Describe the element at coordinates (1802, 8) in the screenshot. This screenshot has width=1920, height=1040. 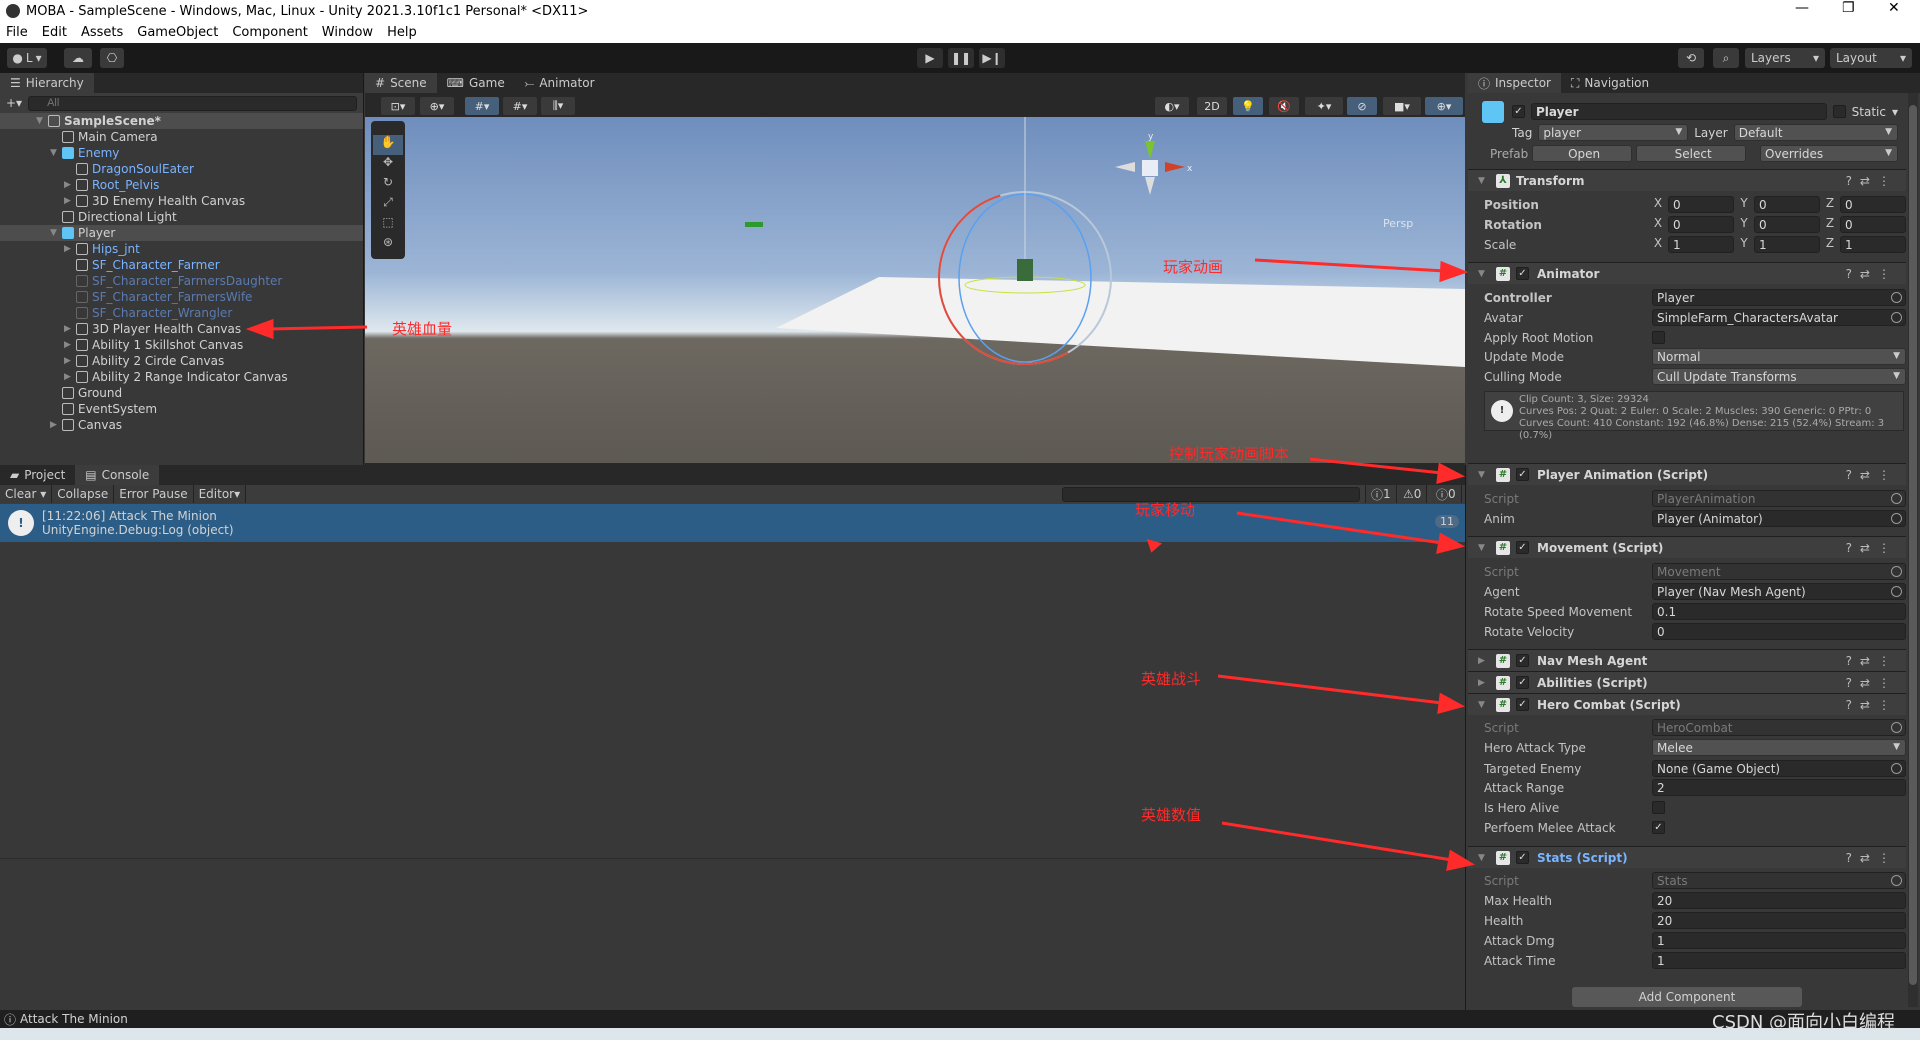
I see `minimize-button: —` at that location.